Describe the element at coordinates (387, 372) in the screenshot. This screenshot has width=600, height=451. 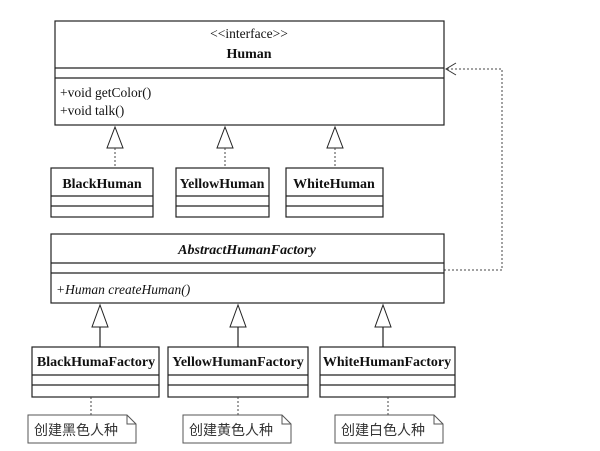
I see `class-white-human-factory: WhiteHumanFactory` at that location.